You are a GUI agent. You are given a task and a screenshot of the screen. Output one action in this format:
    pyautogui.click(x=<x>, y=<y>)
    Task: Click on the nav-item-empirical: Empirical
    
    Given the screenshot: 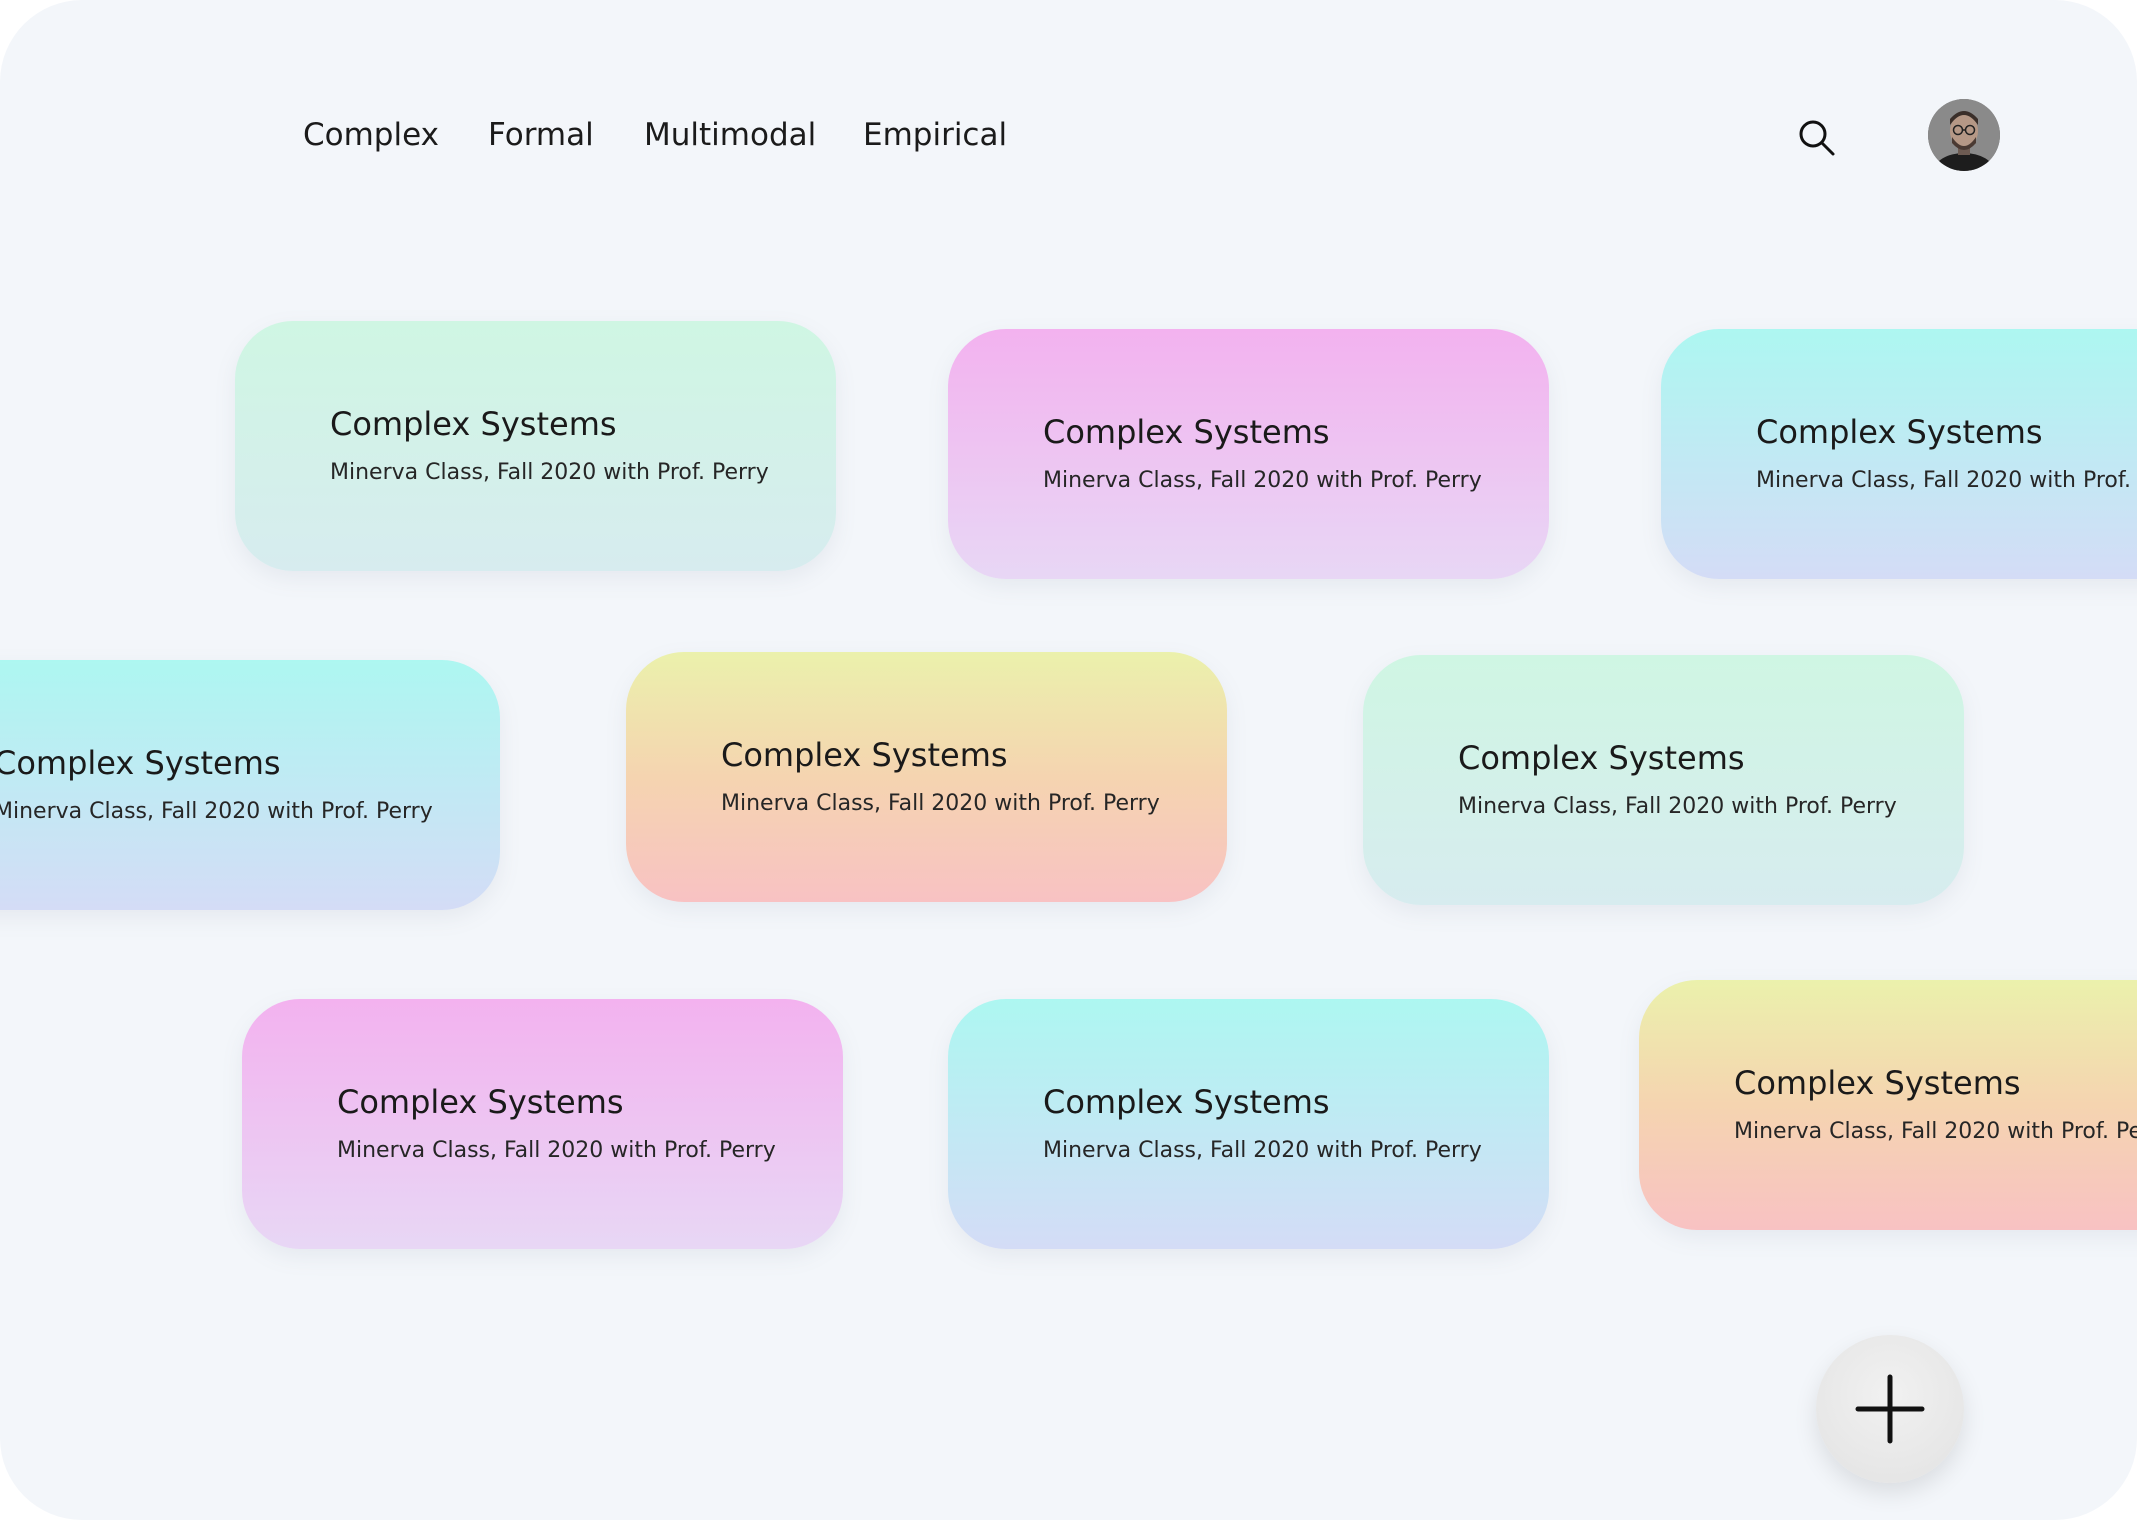 What is the action you would take?
    pyautogui.click(x=935, y=135)
    